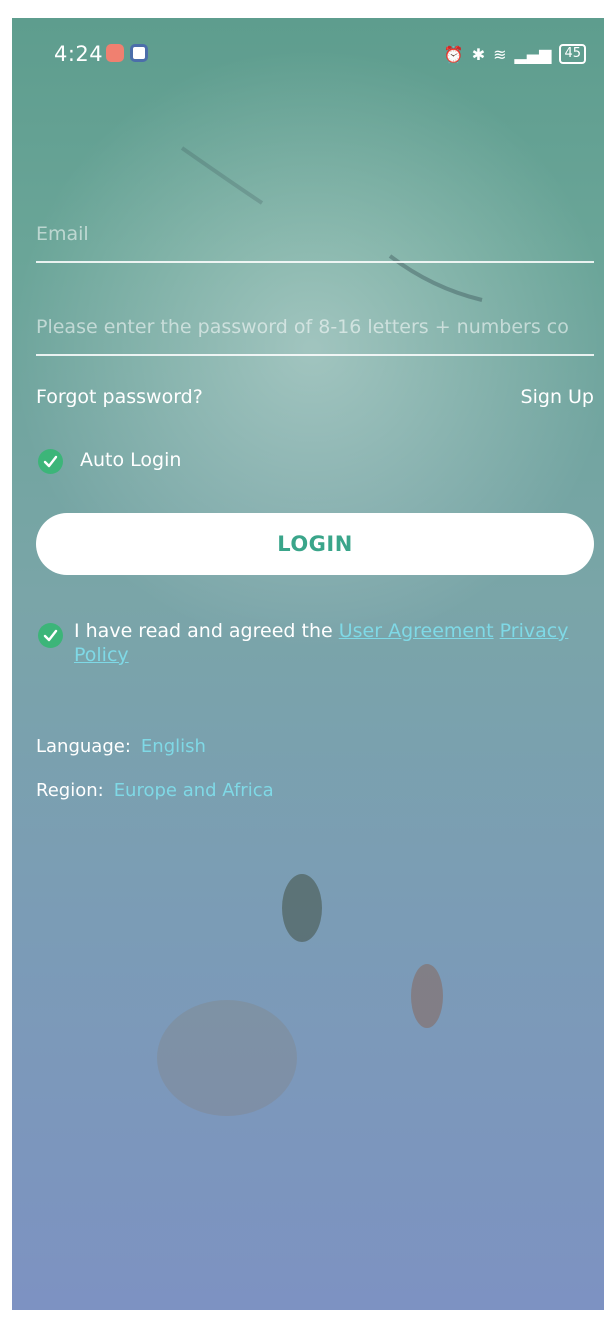 The image size is (608, 1318). I want to click on region-selector: Europe and Africa, so click(194, 790).